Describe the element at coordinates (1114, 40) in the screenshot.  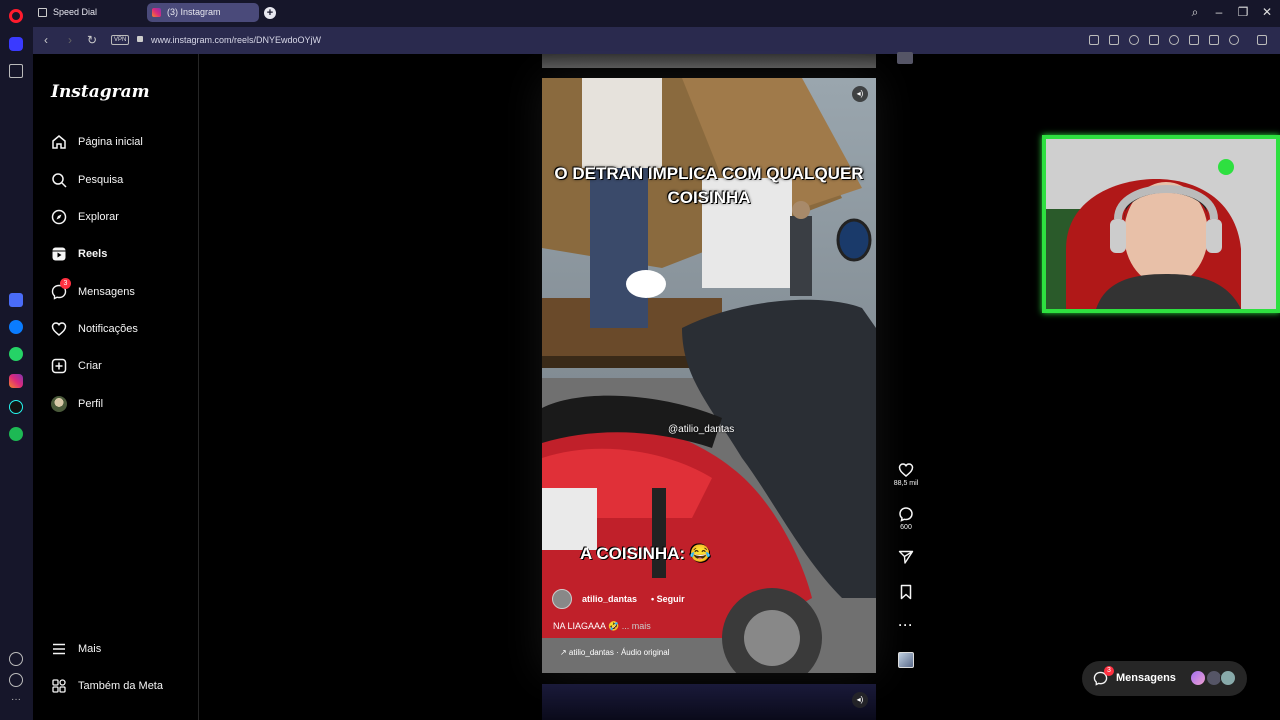
I see `camera-icon` at that location.